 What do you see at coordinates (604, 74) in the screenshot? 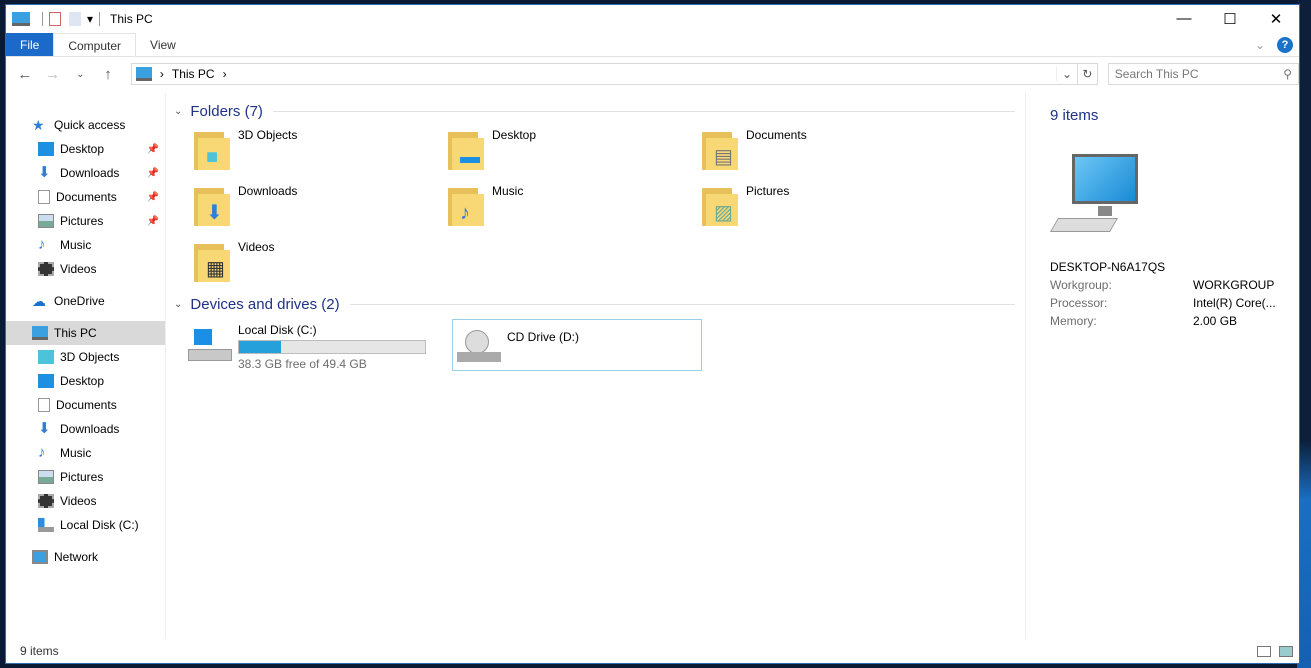
I see `address-bar: › This PC › ⌄` at bounding box center [604, 74].